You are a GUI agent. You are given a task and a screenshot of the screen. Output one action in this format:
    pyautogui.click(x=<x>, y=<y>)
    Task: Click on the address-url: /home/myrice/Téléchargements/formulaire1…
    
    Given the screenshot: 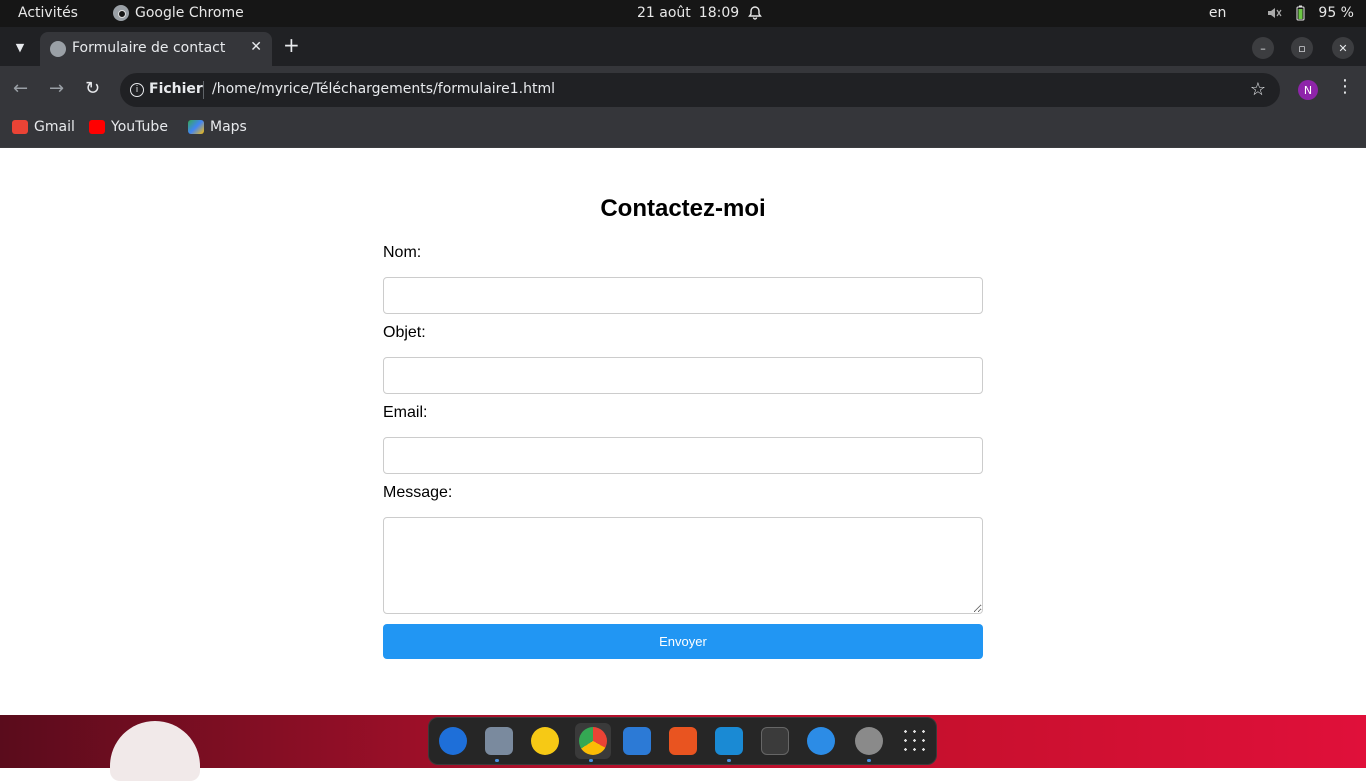 What is the action you would take?
    pyautogui.click(x=383, y=89)
    